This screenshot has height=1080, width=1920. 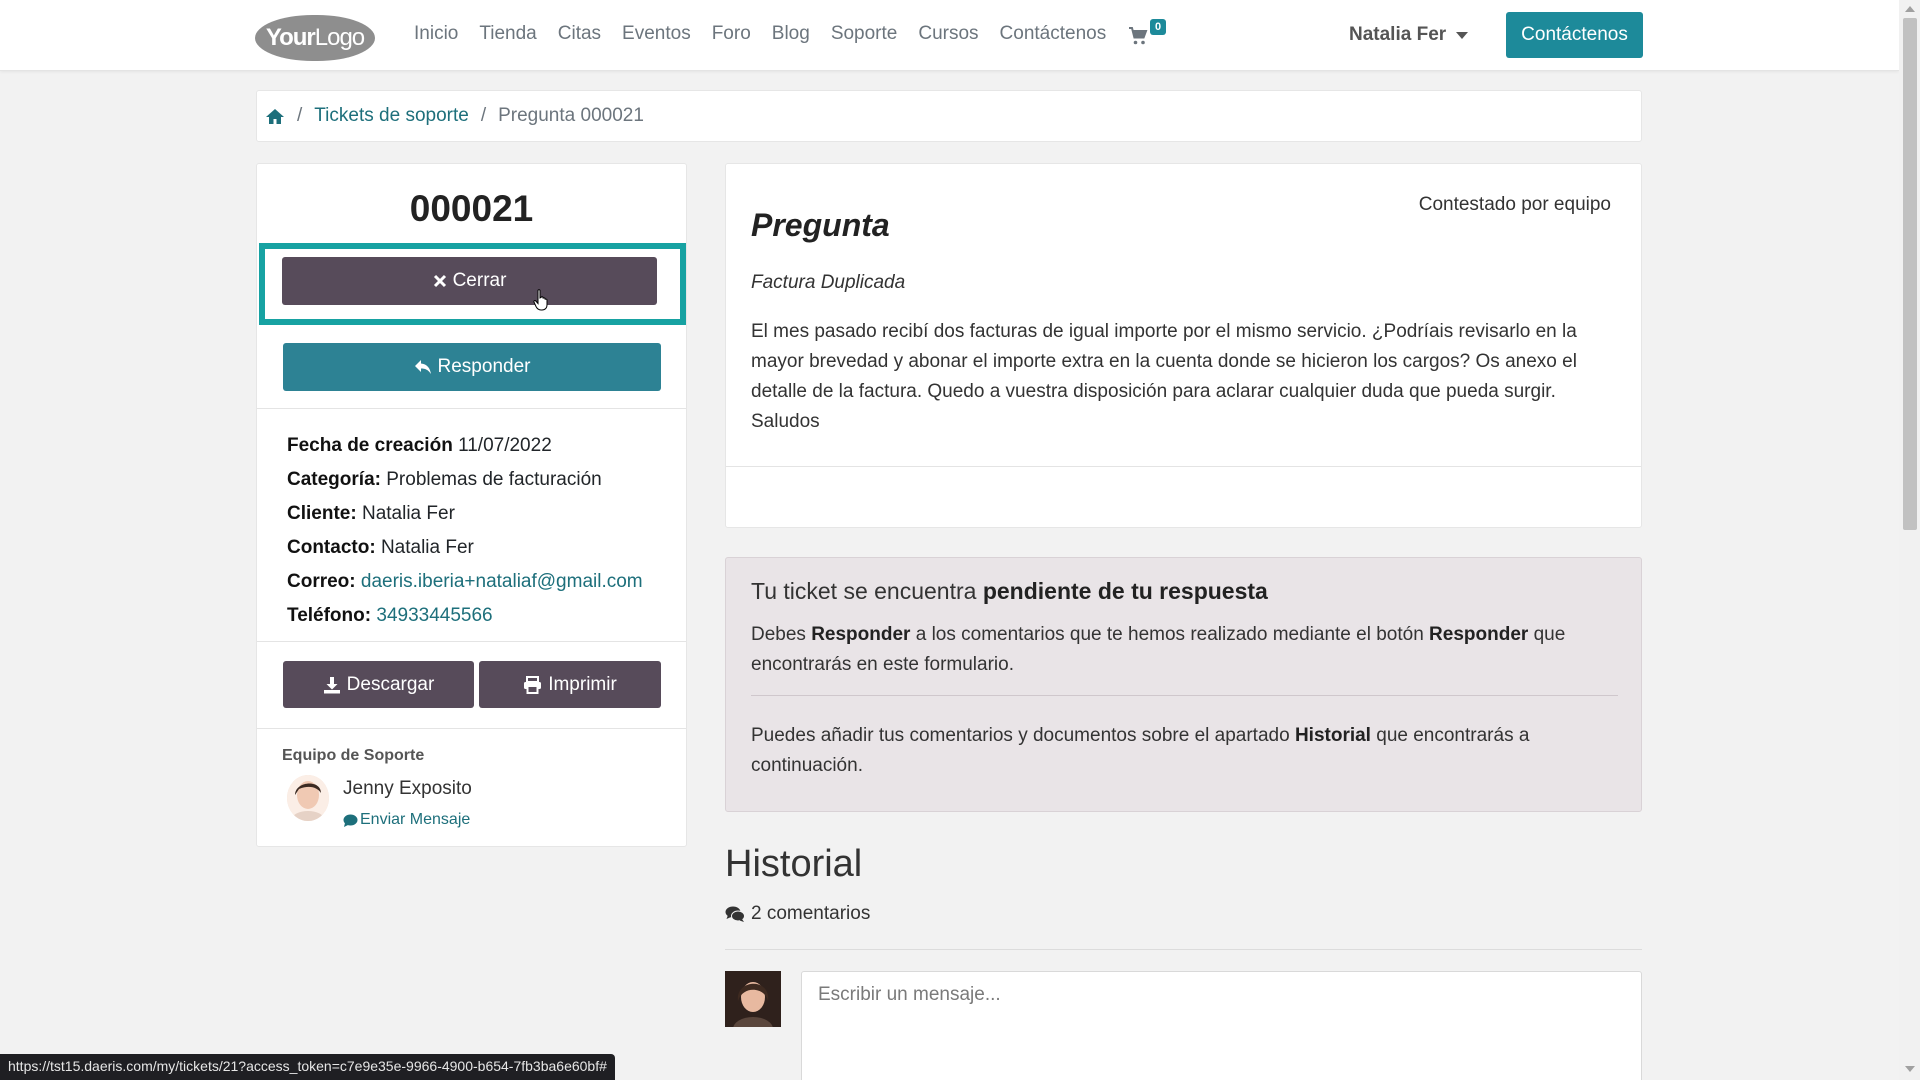 I want to click on info-value: 11/07/2022, so click(x=505, y=445).